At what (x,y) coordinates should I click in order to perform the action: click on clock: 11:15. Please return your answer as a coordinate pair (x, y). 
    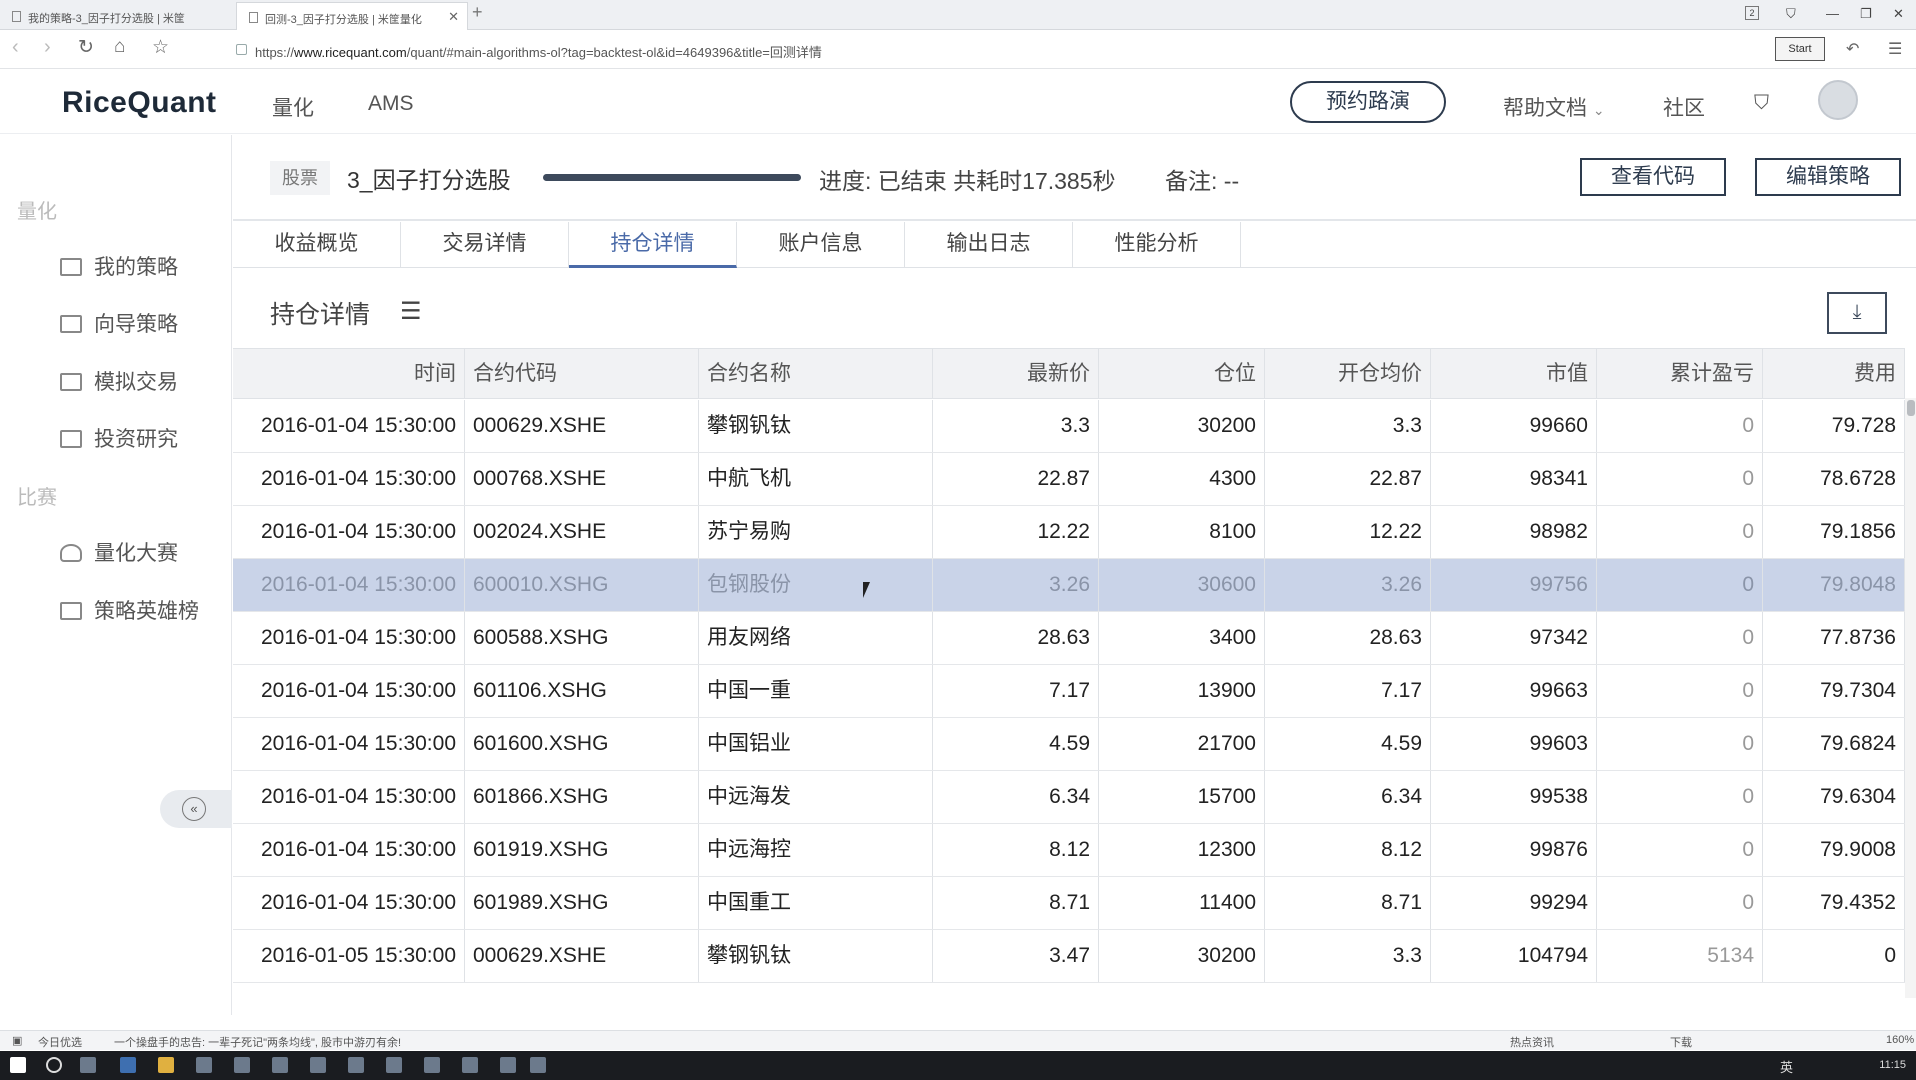
    Looking at the image, I should click on (1892, 1065).